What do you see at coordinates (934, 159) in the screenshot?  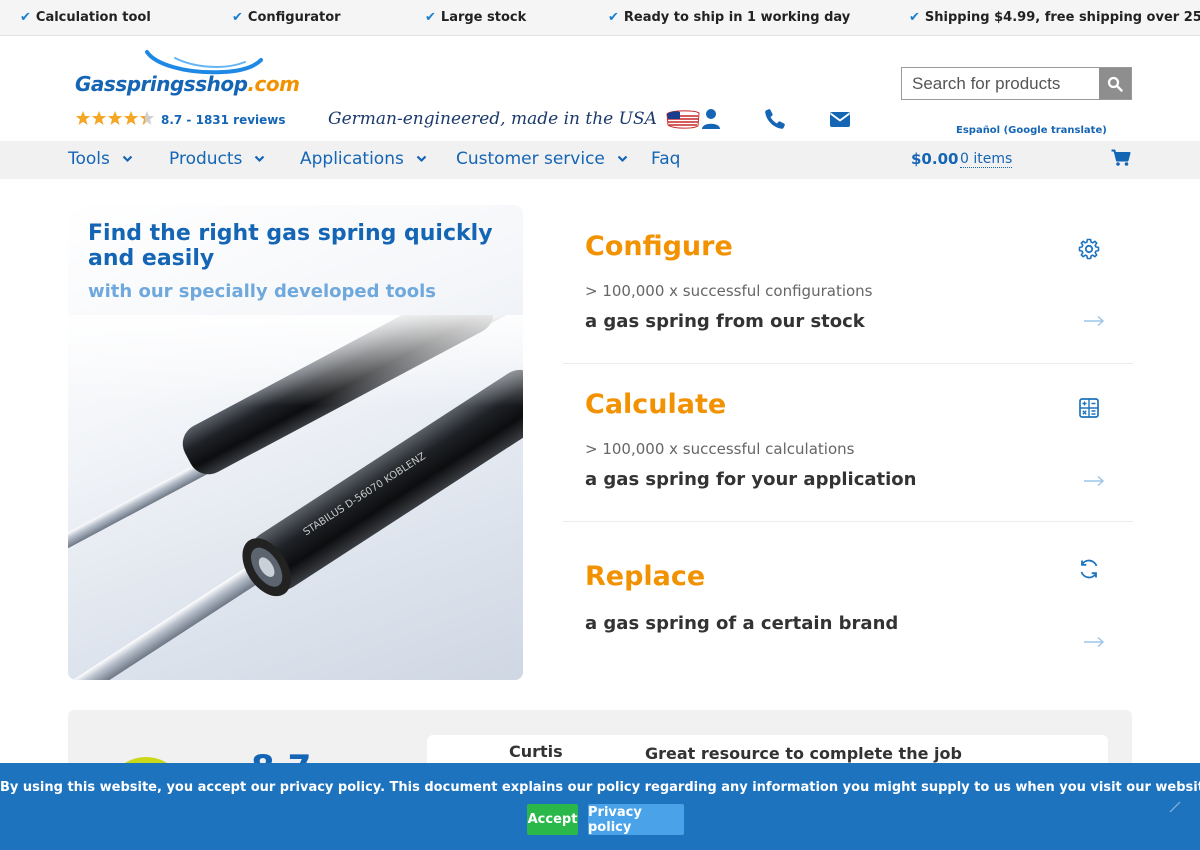 I see `cart-total: $0.00` at bounding box center [934, 159].